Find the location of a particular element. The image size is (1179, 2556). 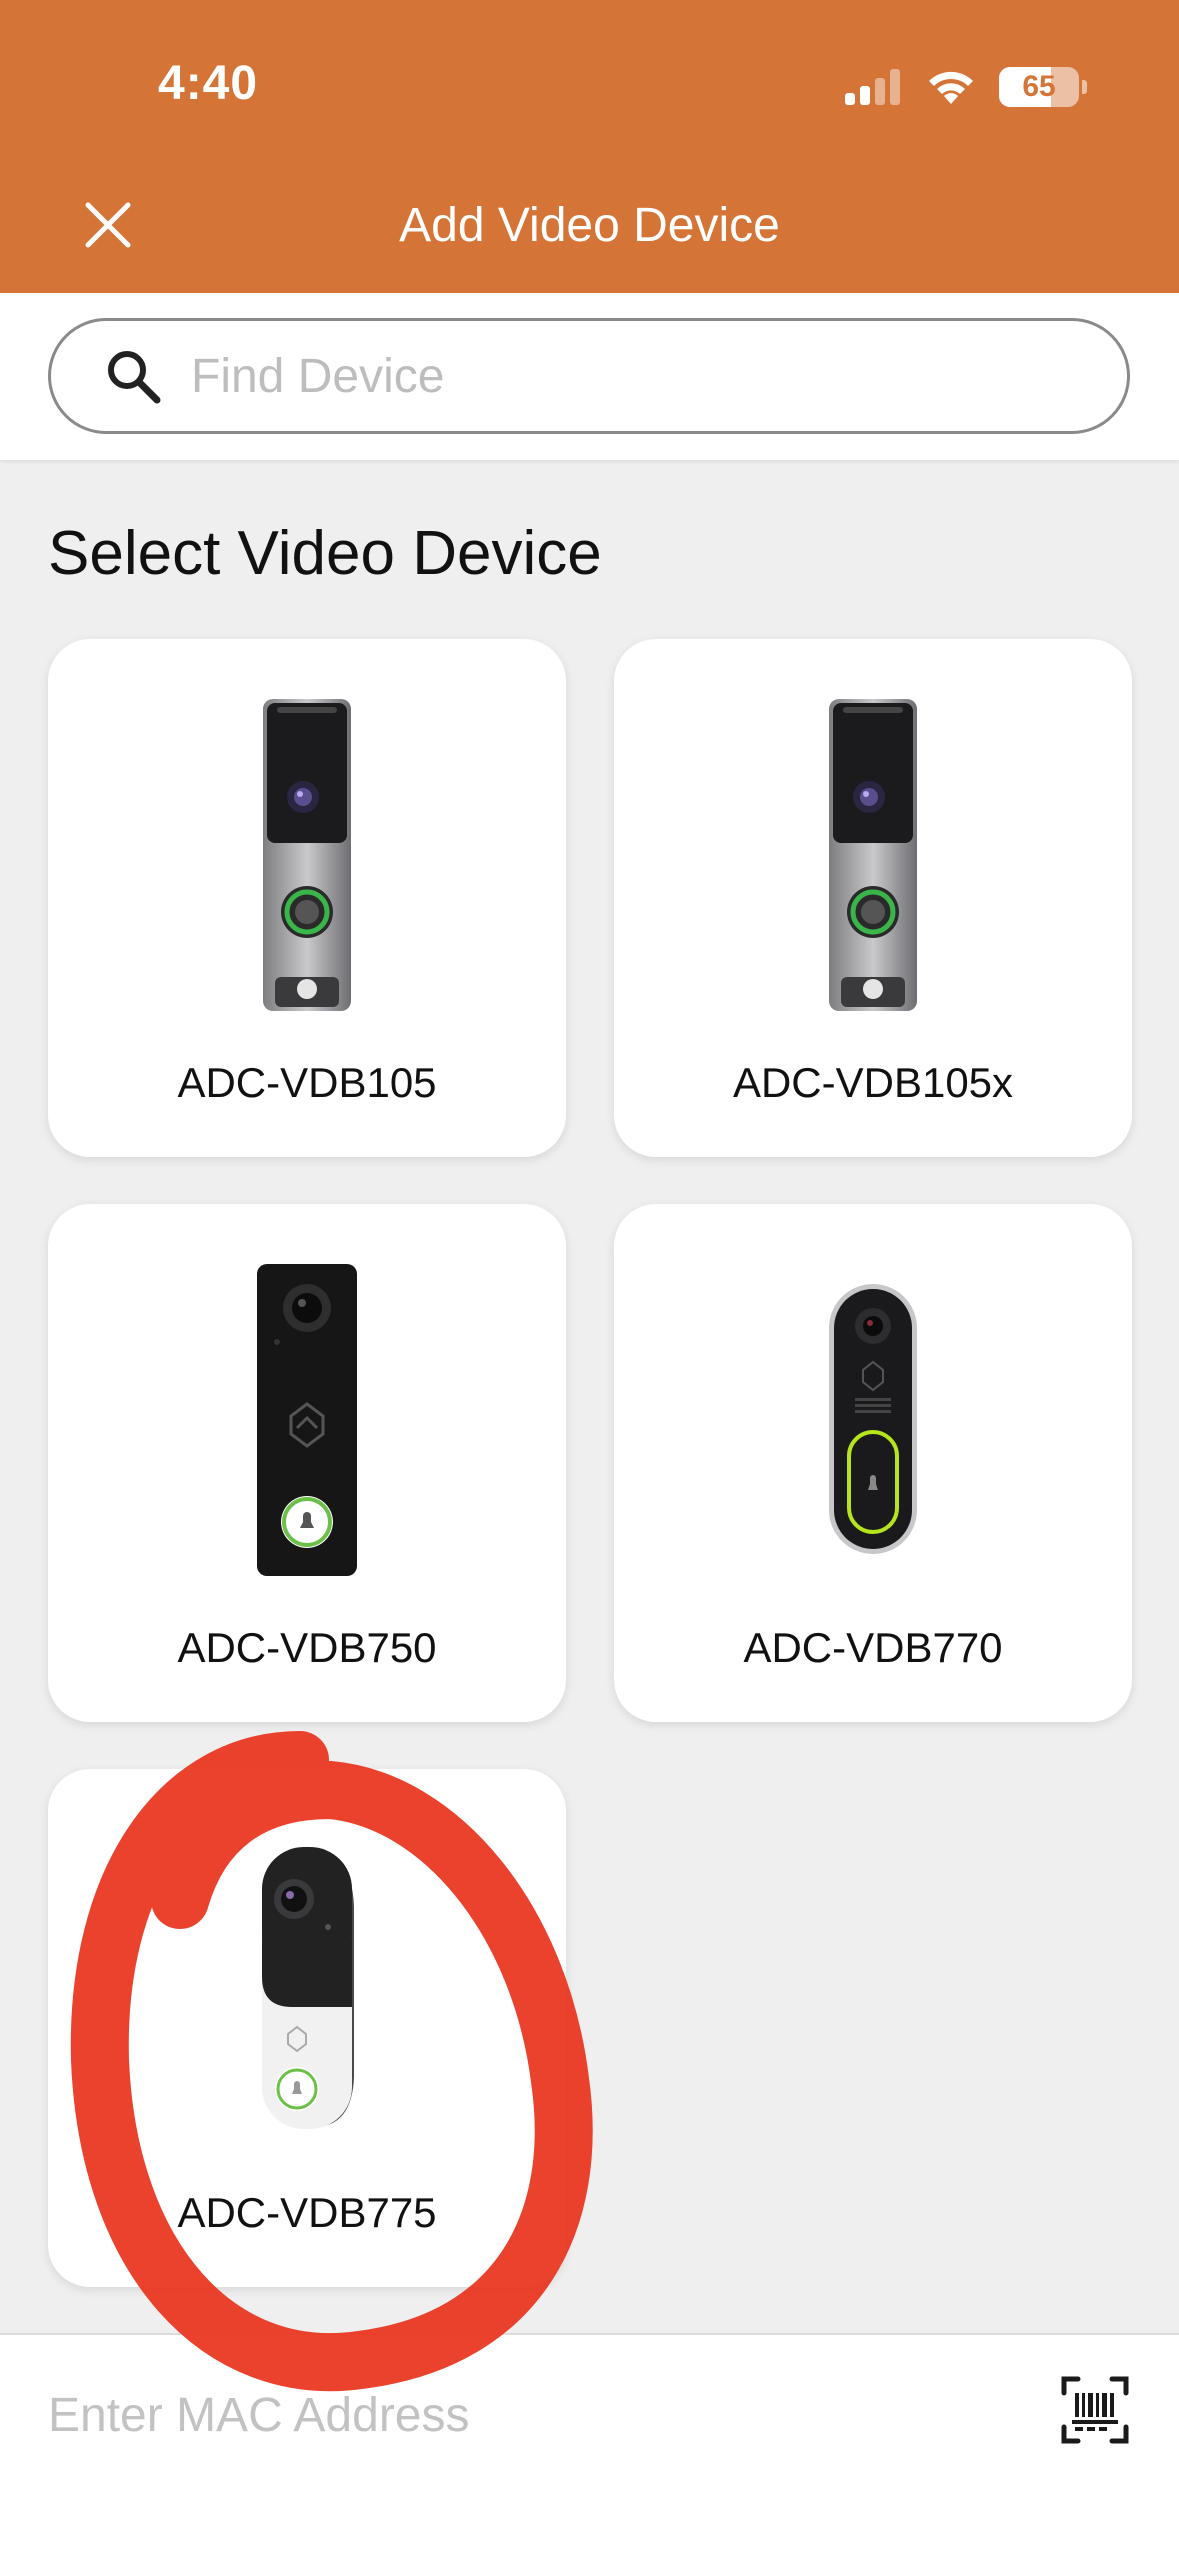

barcode-scan-icon is located at coordinates (1095, 2410).